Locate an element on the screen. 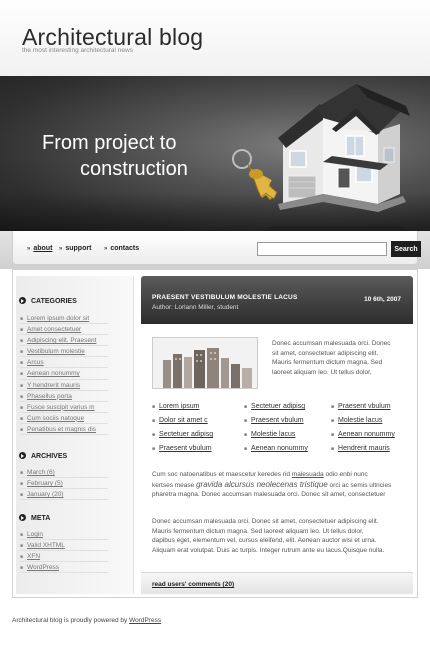 This screenshot has width=430, height=646. category-item: ■ Vestibulum molestie is located at coordinates (64, 352).